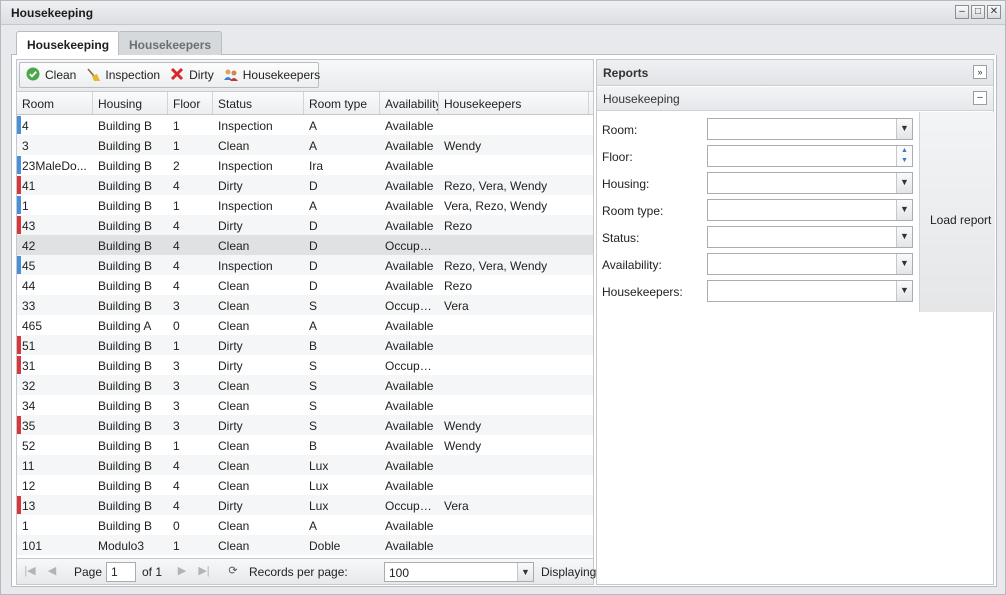  What do you see at coordinates (233, 571) in the screenshot?
I see `refresh-icon: ⟳` at bounding box center [233, 571].